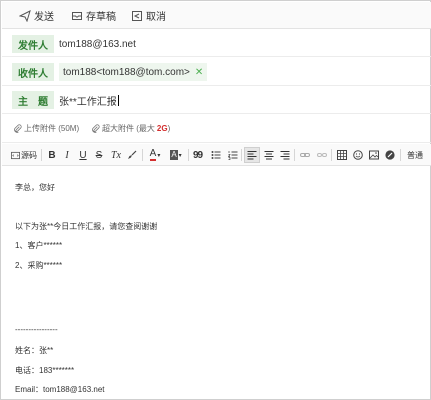  I want to click on body-line: 电话：183*******, so click(45, 370).